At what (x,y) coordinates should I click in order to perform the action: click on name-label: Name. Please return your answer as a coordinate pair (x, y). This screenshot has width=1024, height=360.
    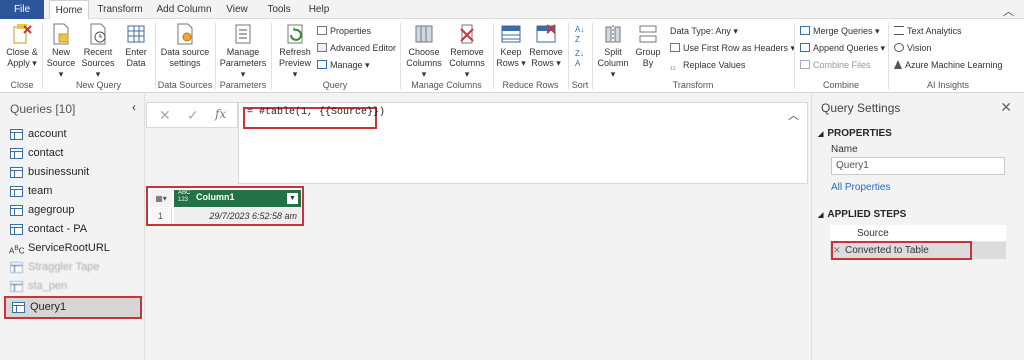
    Looking at the image, I should click on (844, 149).